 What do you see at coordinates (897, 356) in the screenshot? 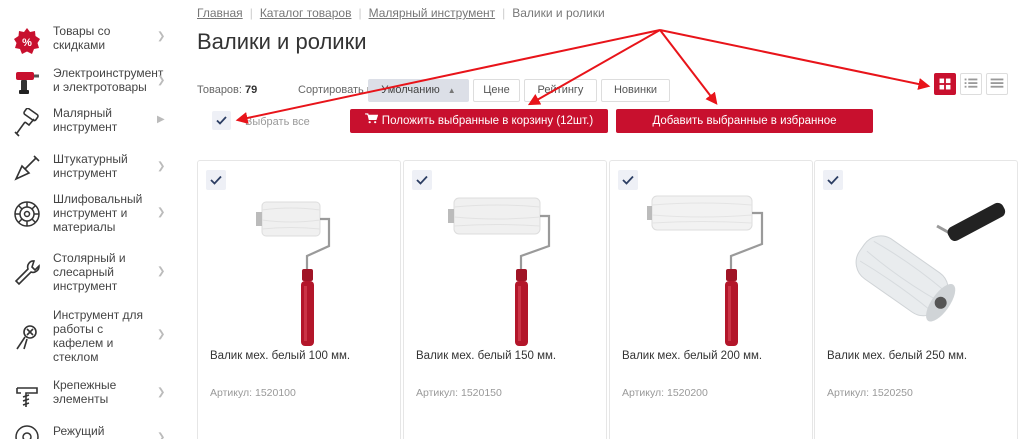
I see `product-title: Валик мех. белый 250 мм.` at bounding box center [897, 356].